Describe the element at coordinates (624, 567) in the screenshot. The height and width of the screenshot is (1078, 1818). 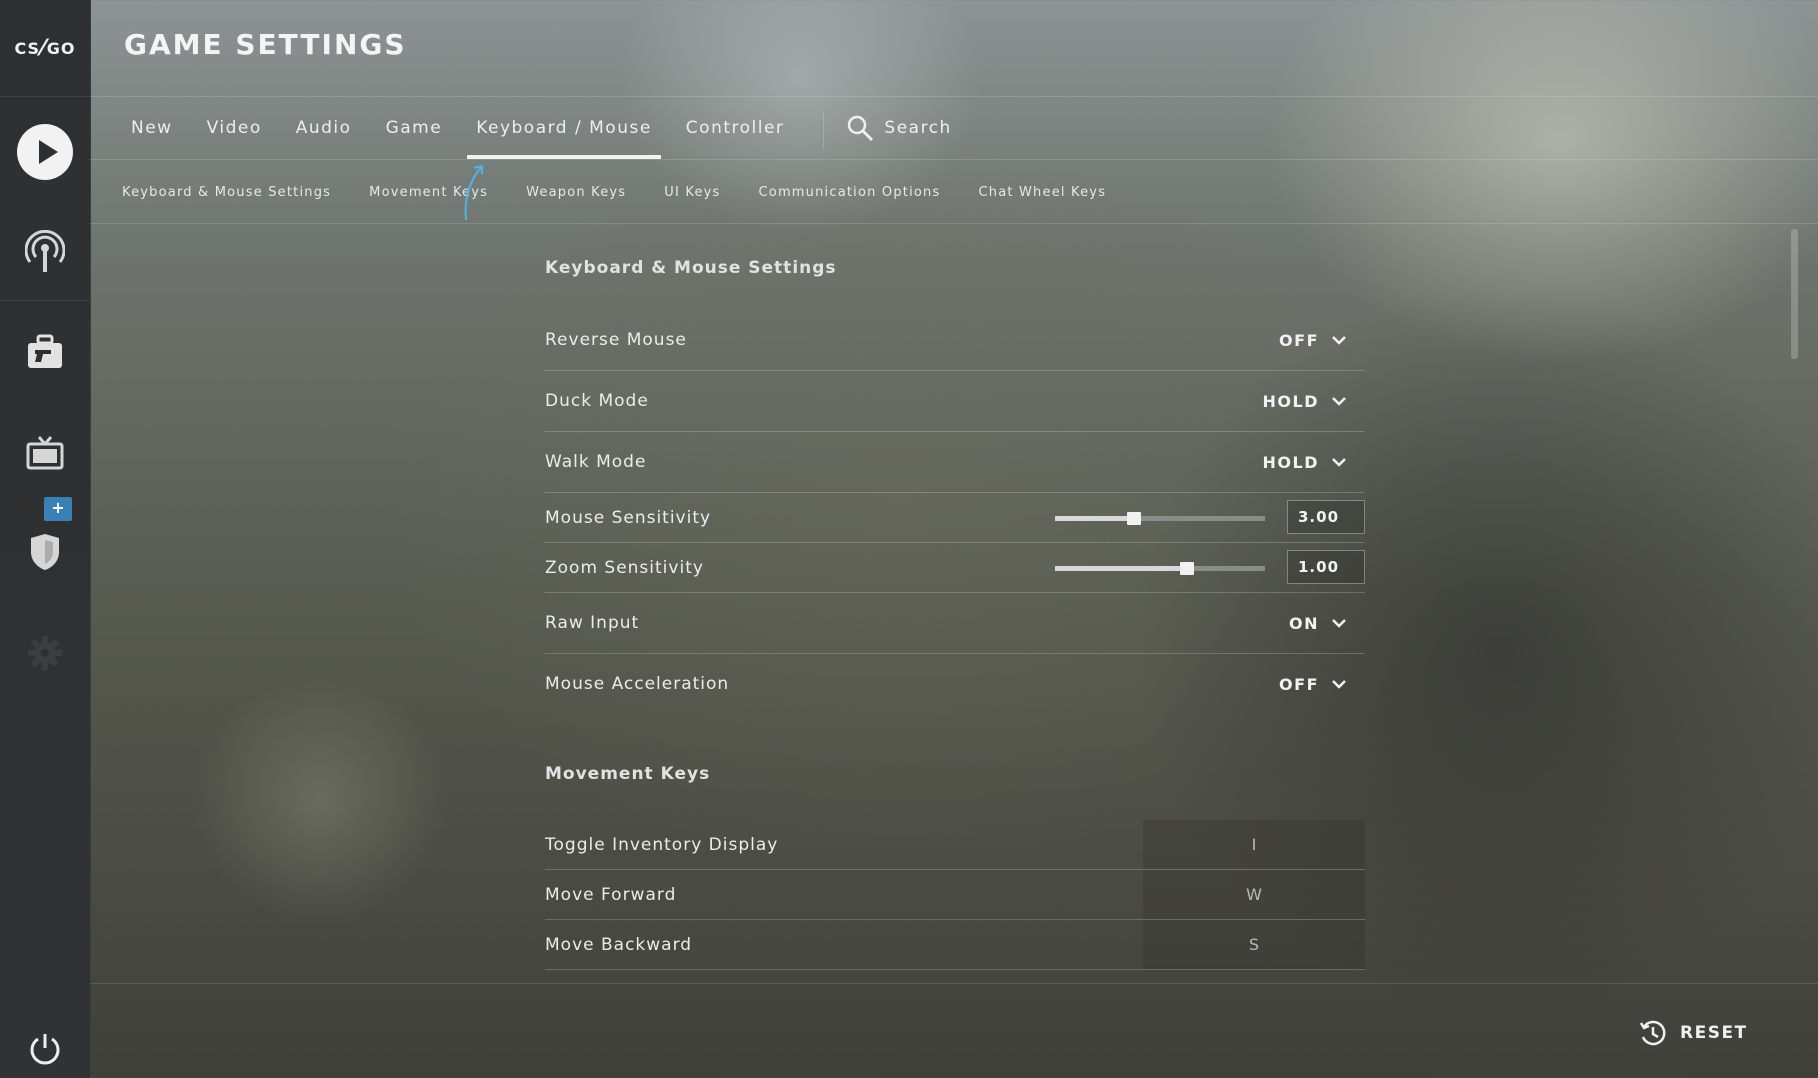
I see `setting-label: Zoom Sensitivity` at that location.